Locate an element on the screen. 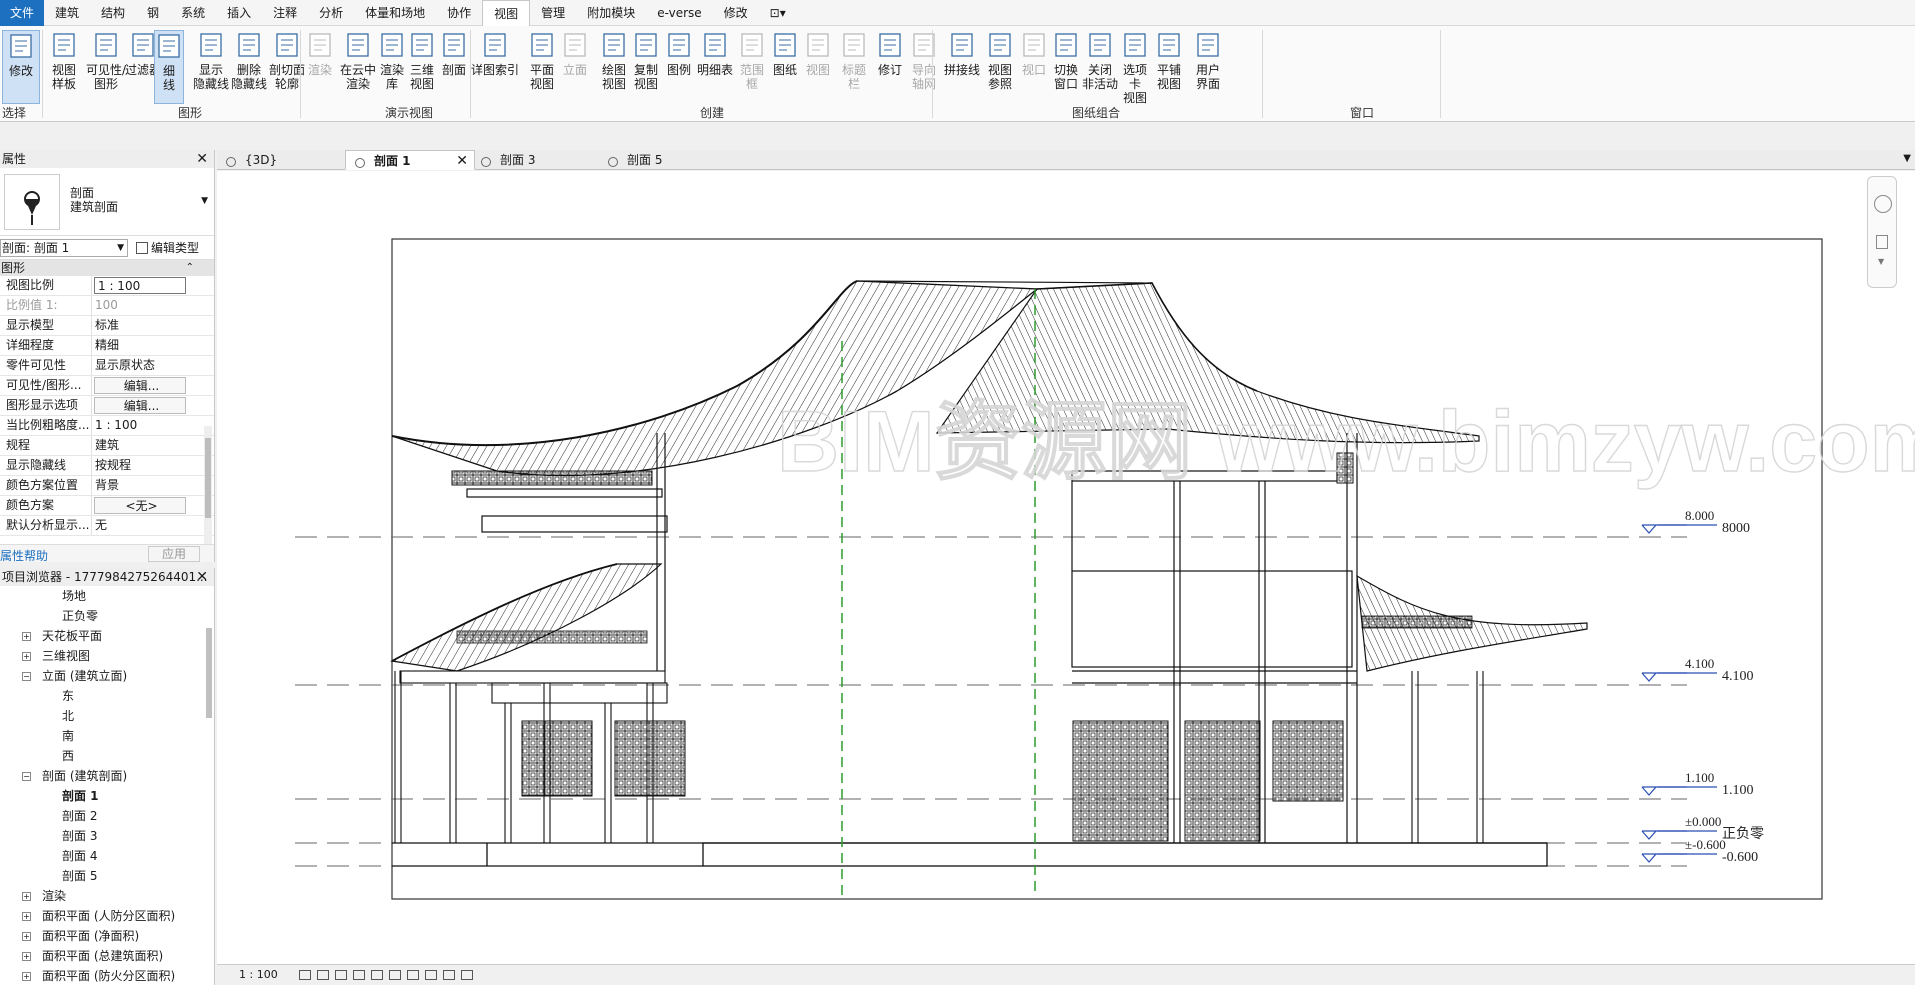  browser-leaf: 北 is located at coordinates (102, 716).